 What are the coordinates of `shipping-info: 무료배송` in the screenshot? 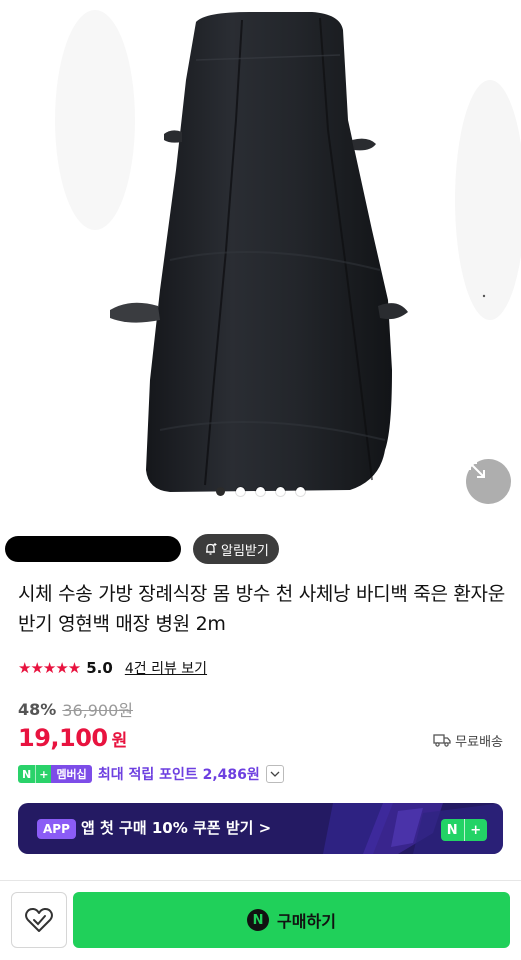 It's located at (468, 740).